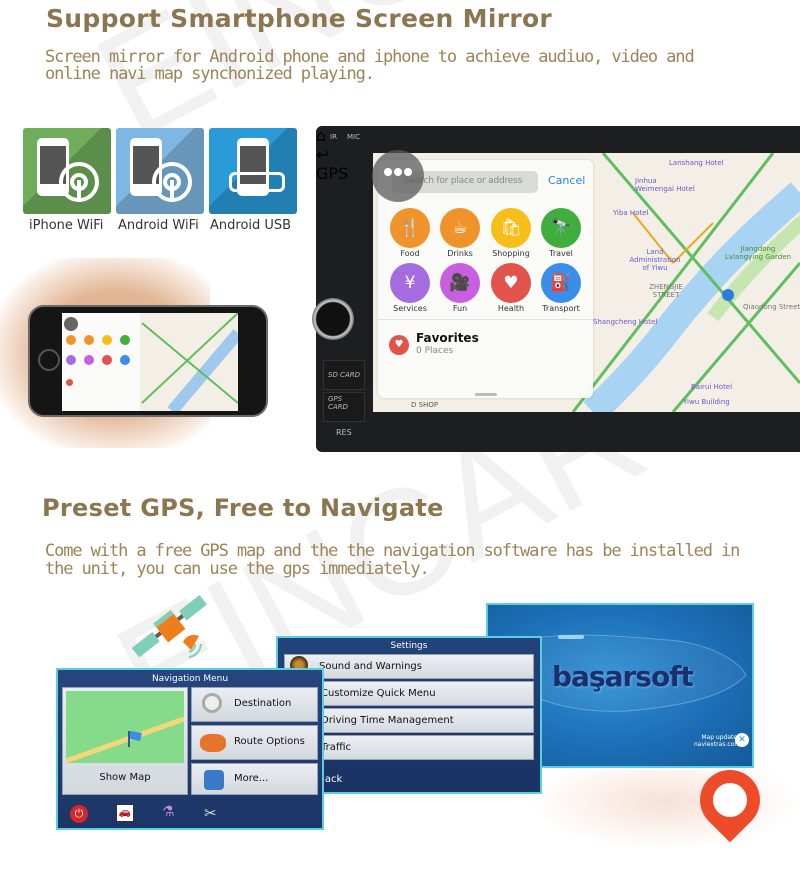 The image size is (800, 890). What do you see at coordinates (623, 676) in the screenshot?
I see `basarsoft-logo: başarsoft` at bounding box center [623, 676].